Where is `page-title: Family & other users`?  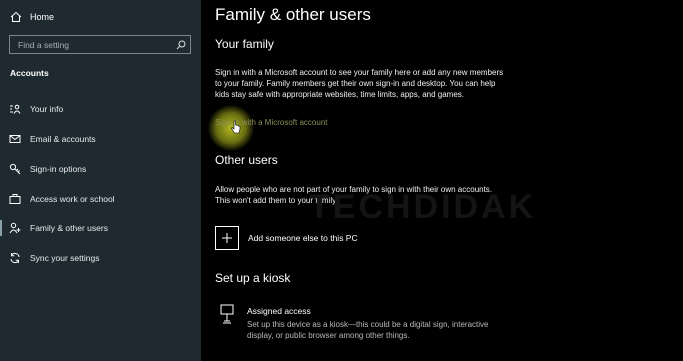 page-title: Family & other users is located at coordinates (293, 14).